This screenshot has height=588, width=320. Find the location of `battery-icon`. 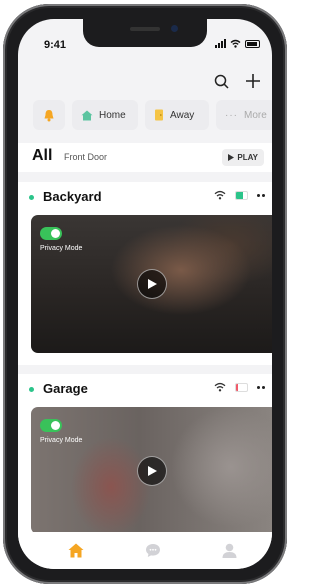

battery-icon is located at coordinates (252, 43).